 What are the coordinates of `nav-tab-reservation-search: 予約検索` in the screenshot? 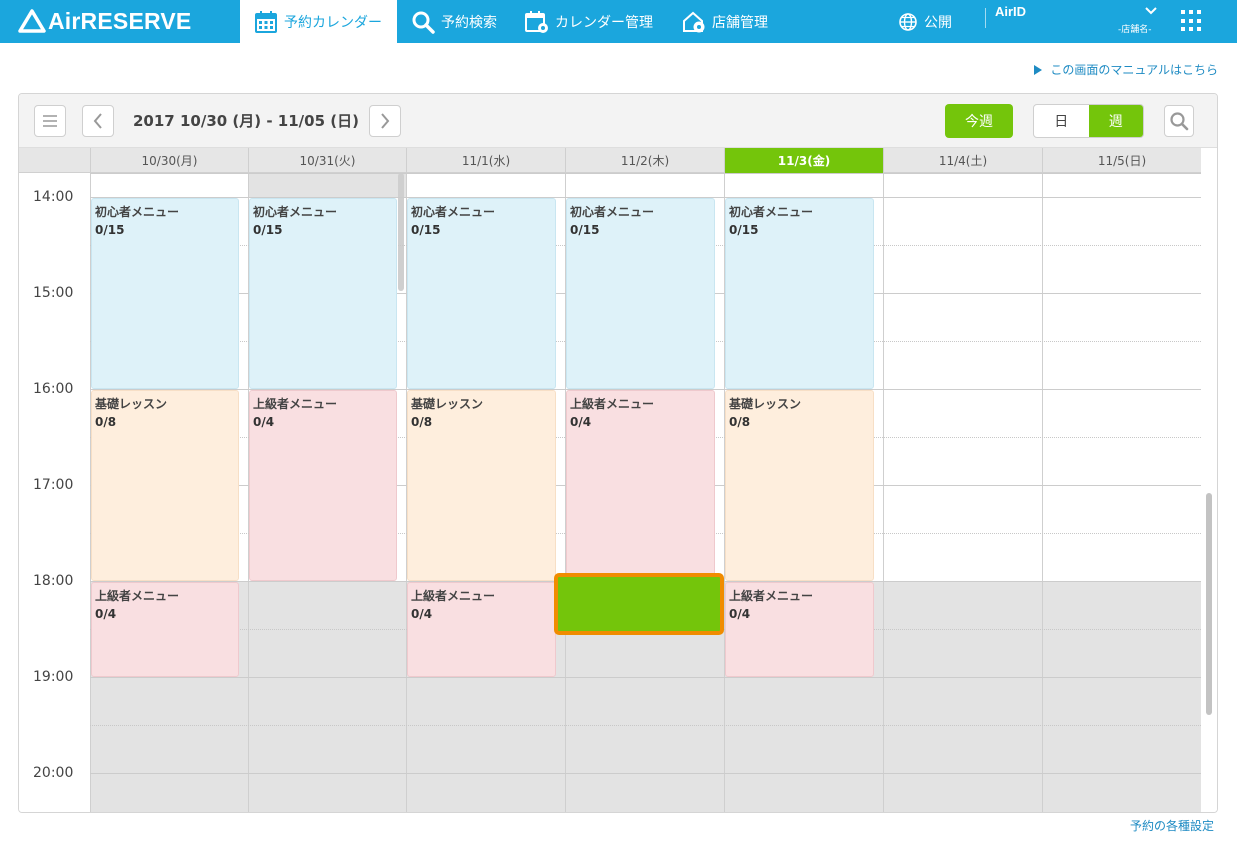 It's located at (454, 21).